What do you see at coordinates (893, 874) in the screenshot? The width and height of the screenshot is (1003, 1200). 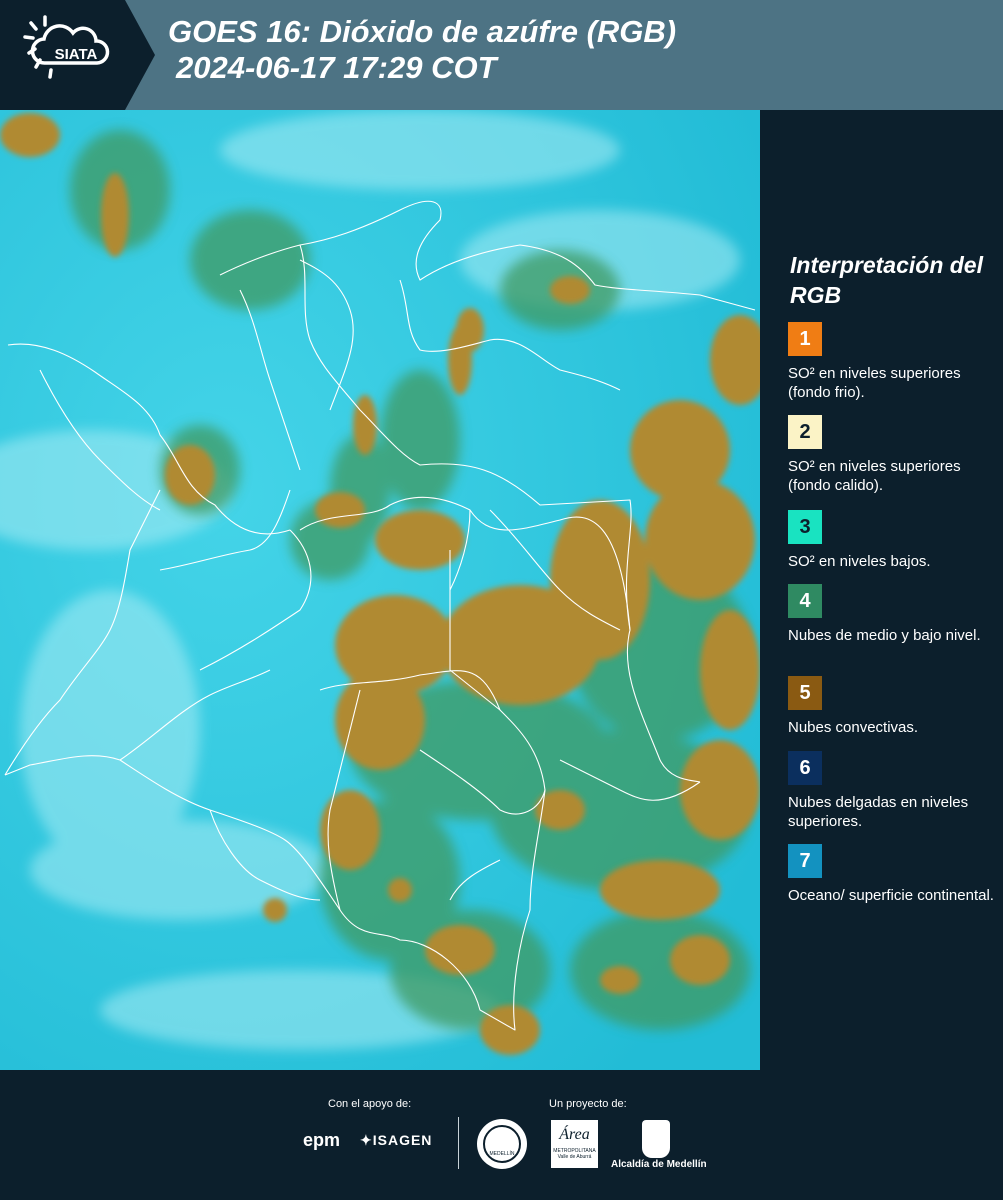 I see `legend-item-7: 7 Oceano/ superficie continental.` at bounding box center [893, 874].